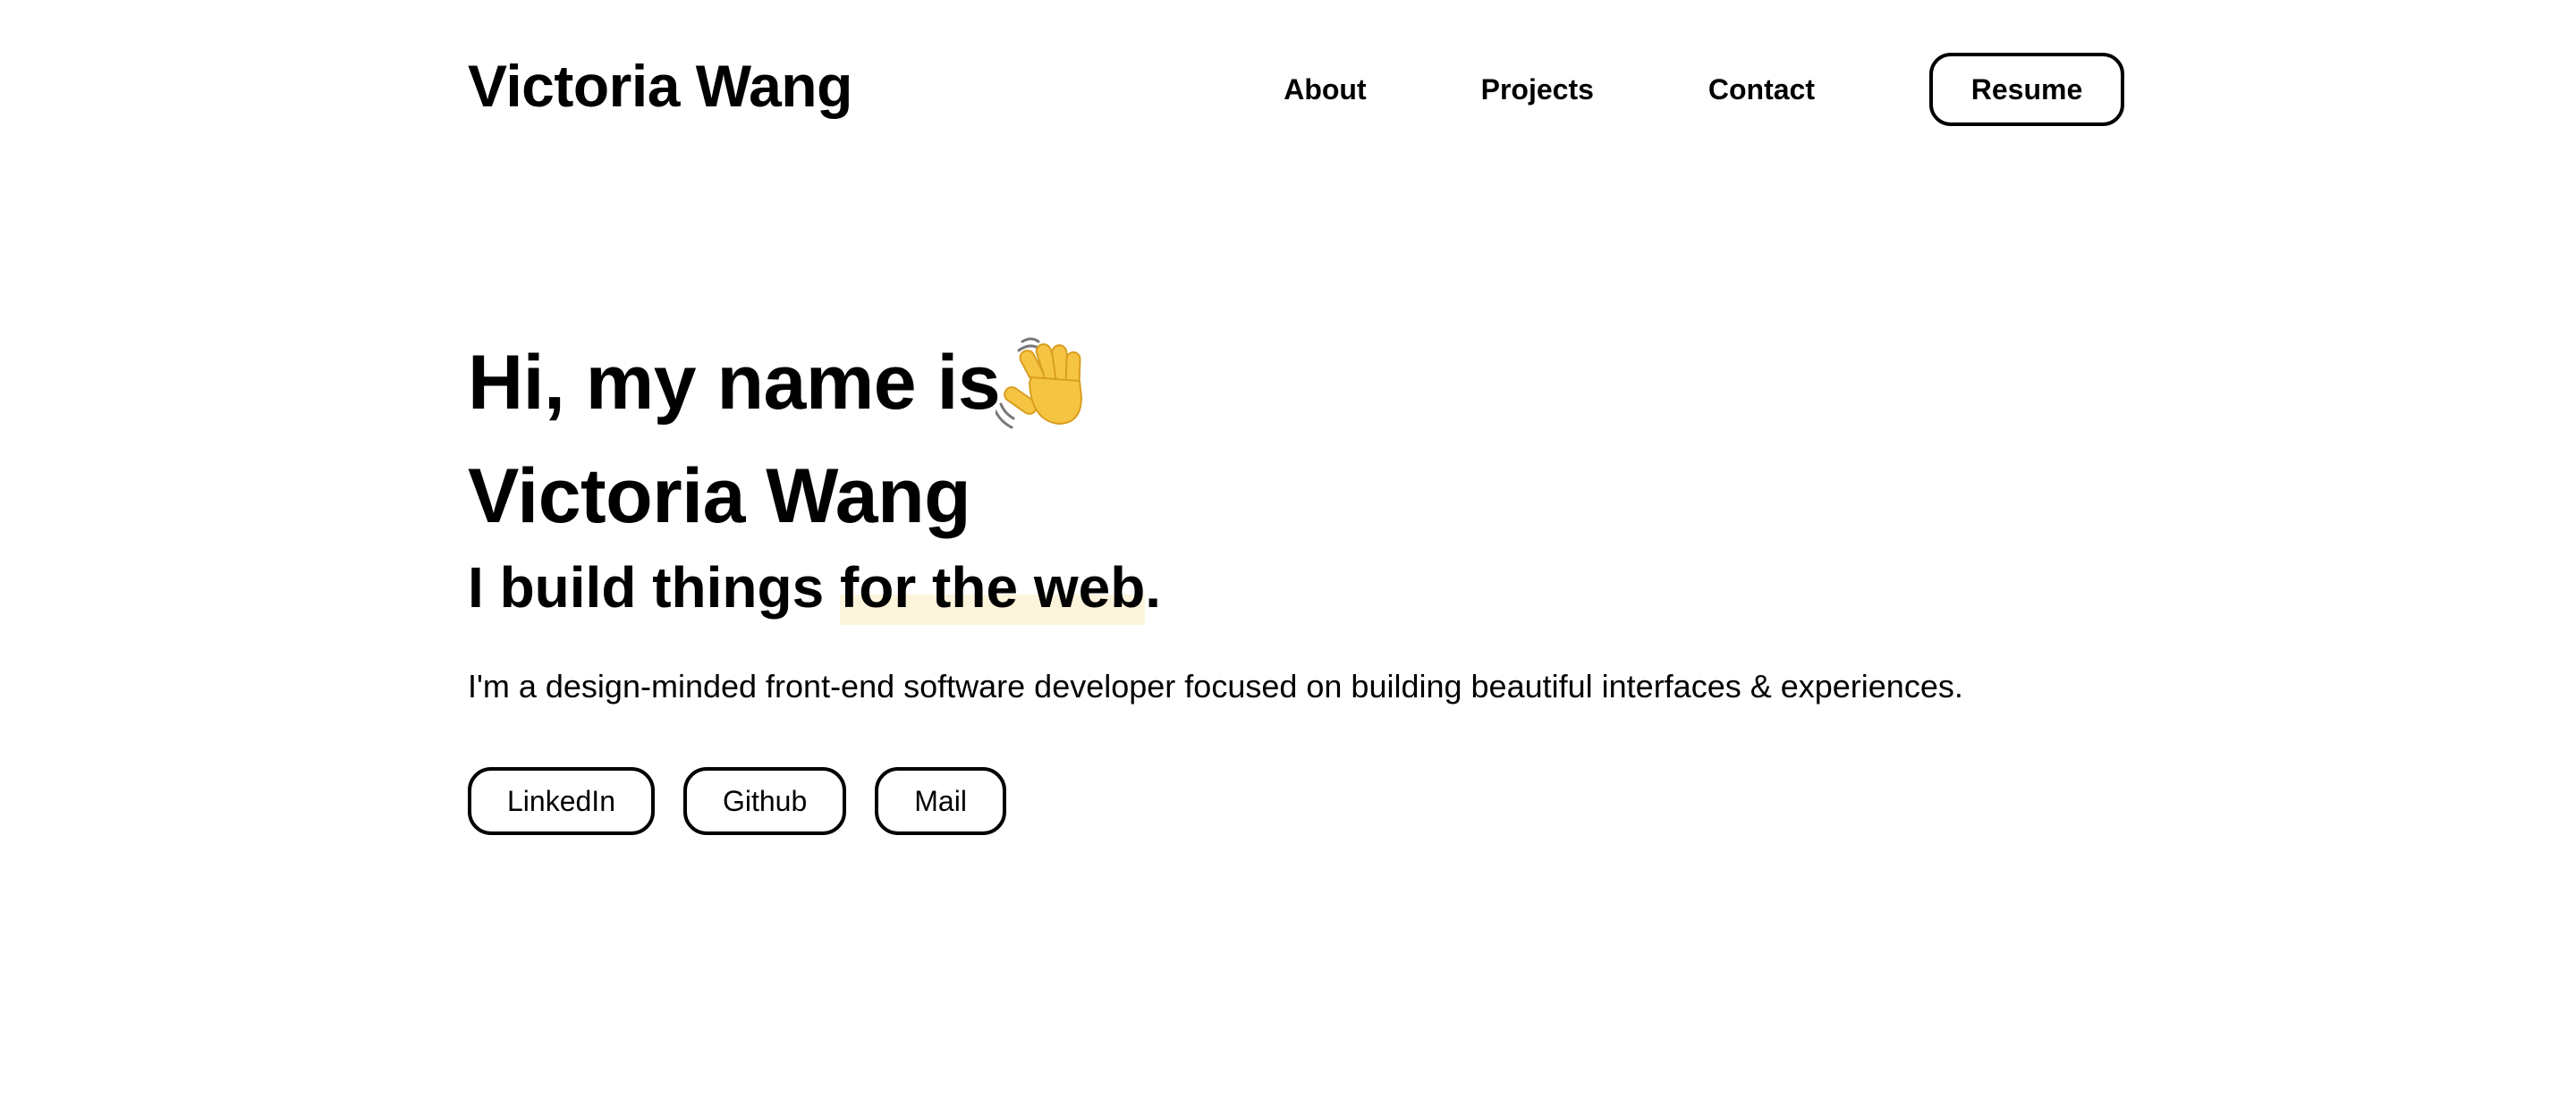  Describe the element at coordinates (719, 496) in the screenshot. I see `hero-name: Victoria Wang` at that location.